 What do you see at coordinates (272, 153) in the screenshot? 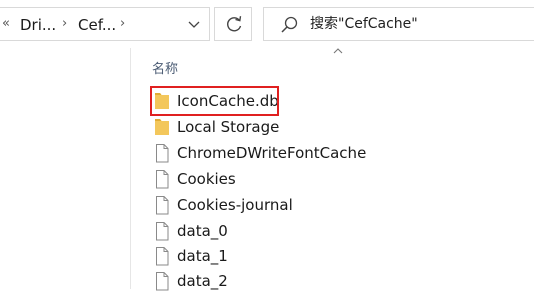
I see `file-name: ChromeDWriteFontCache` at bounding box center [272, 153].